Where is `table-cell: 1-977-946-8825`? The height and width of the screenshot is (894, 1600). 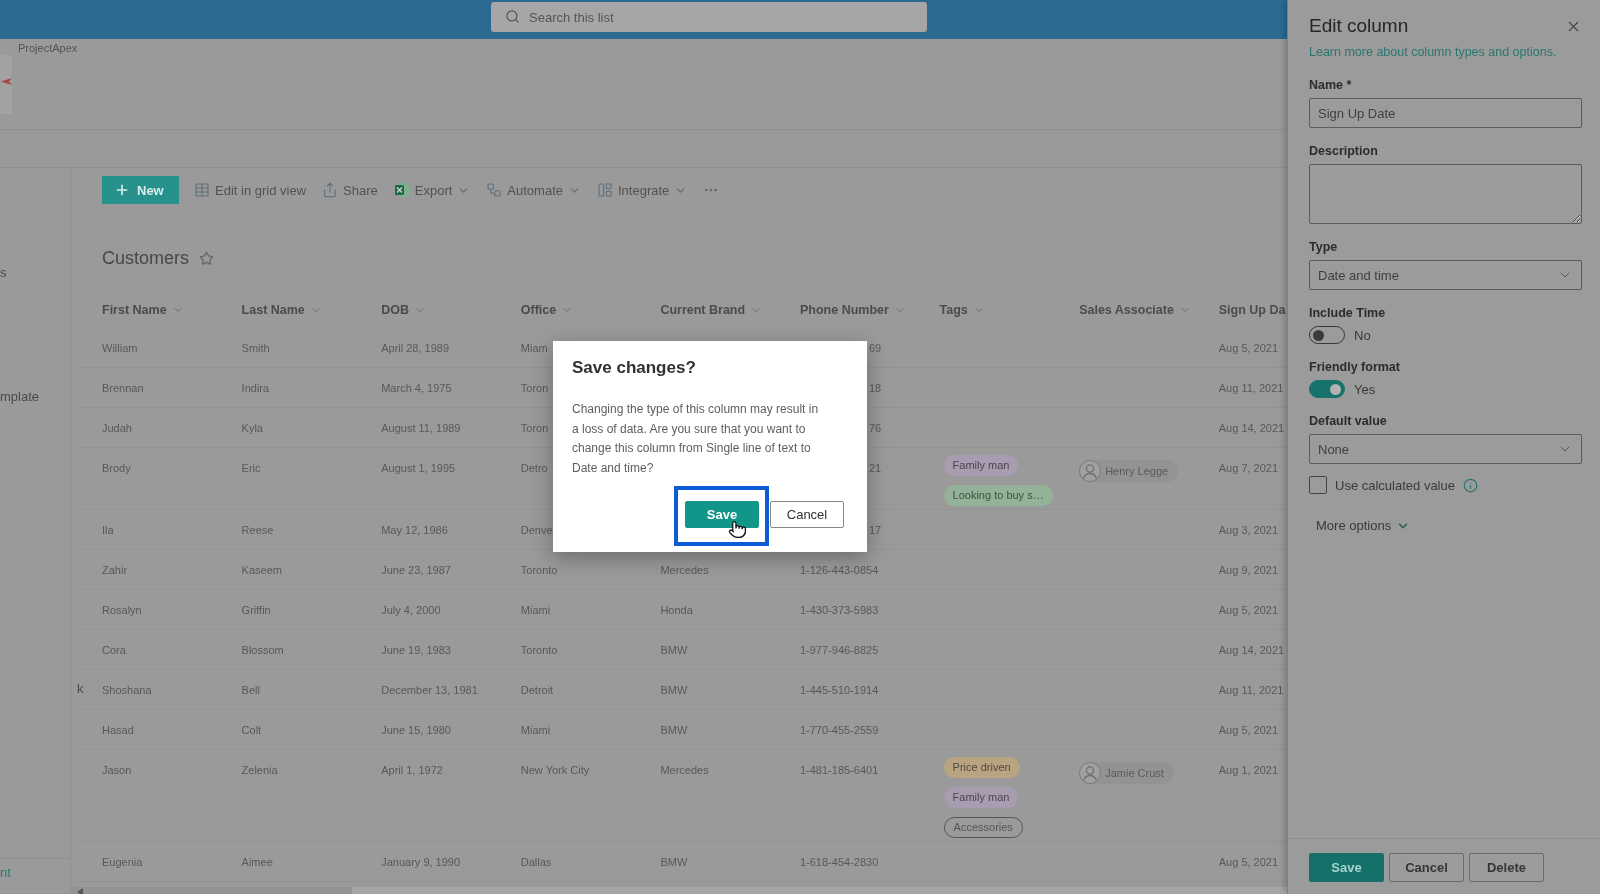
table-cell: 1-977-946-8825 is located at coordinates (839, 650).